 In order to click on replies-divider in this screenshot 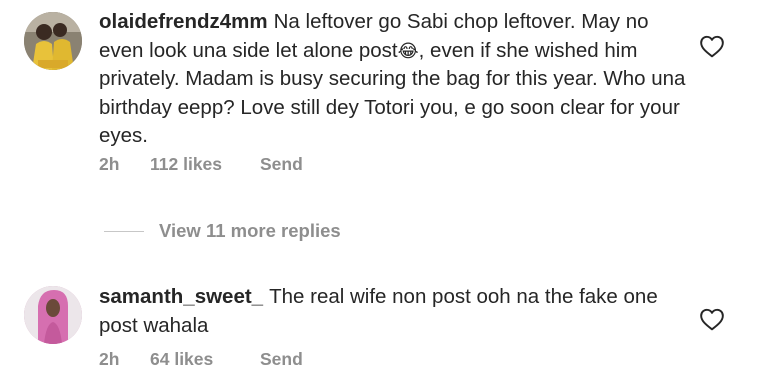, I will do `click(124, 231)`.